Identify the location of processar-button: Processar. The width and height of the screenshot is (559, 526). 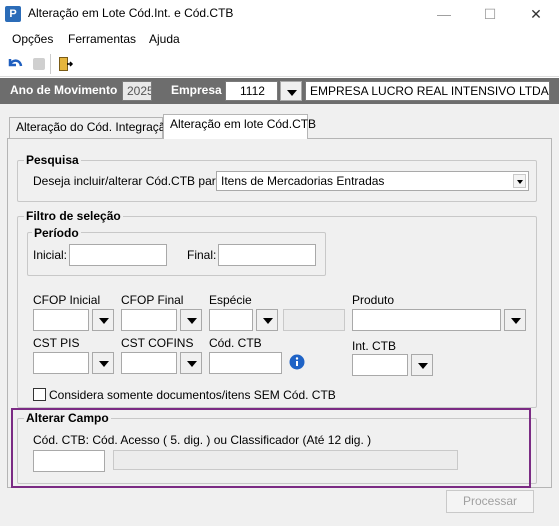
(490, 501).